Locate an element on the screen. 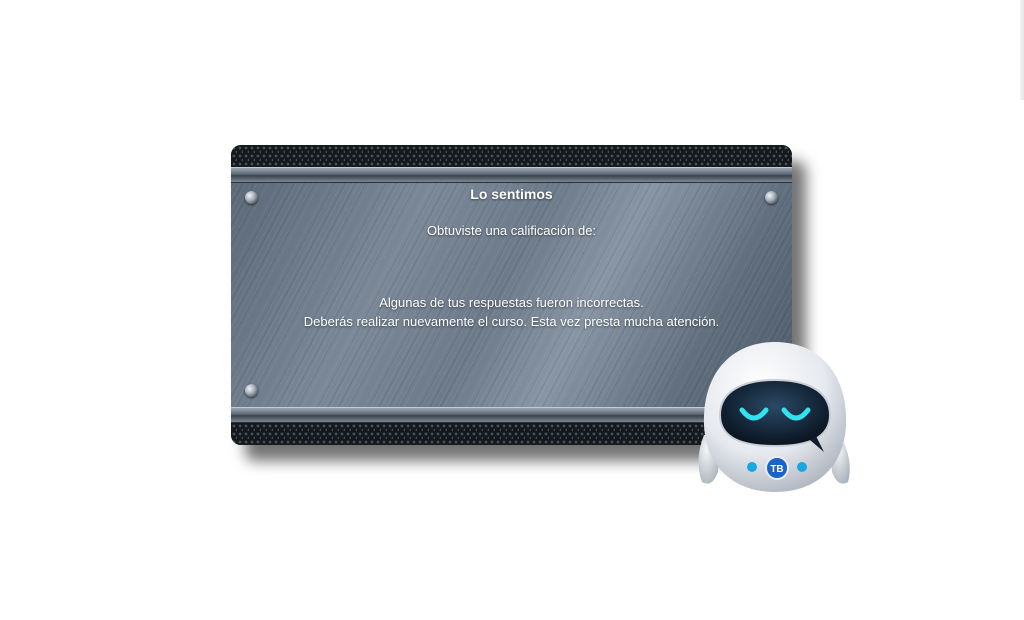  rivet-icon is located at coordinates (251, 390).